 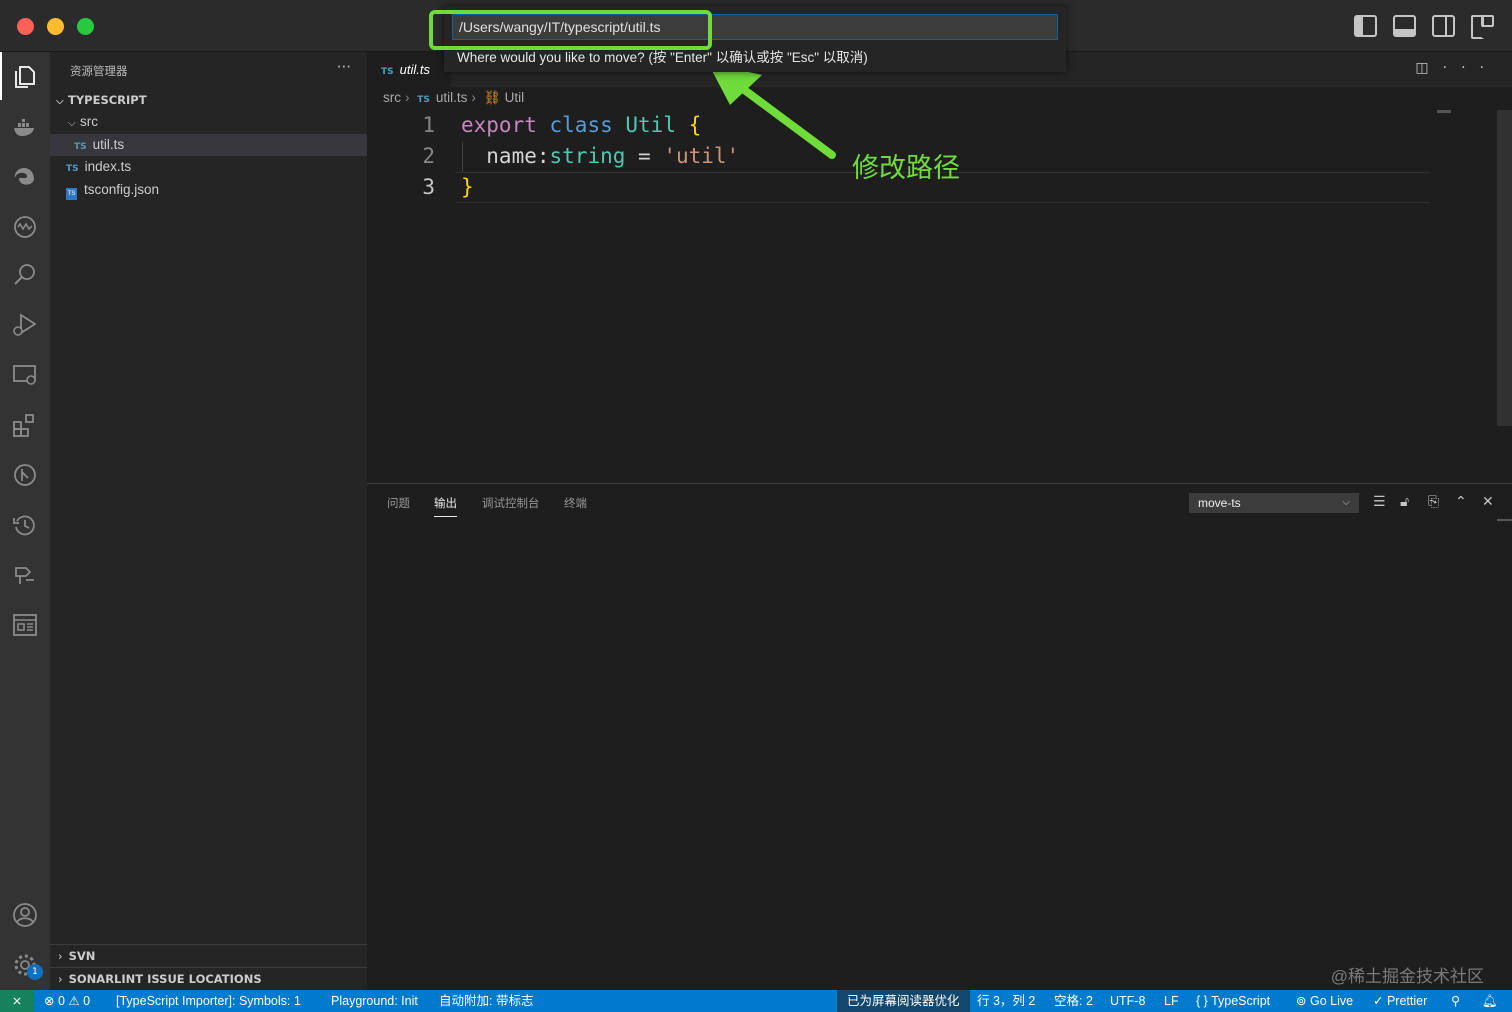 What do you see at coordinates (398, 503) in the screenshot?
I see `tab-problems: 问题` at bounding box center [398, 503].